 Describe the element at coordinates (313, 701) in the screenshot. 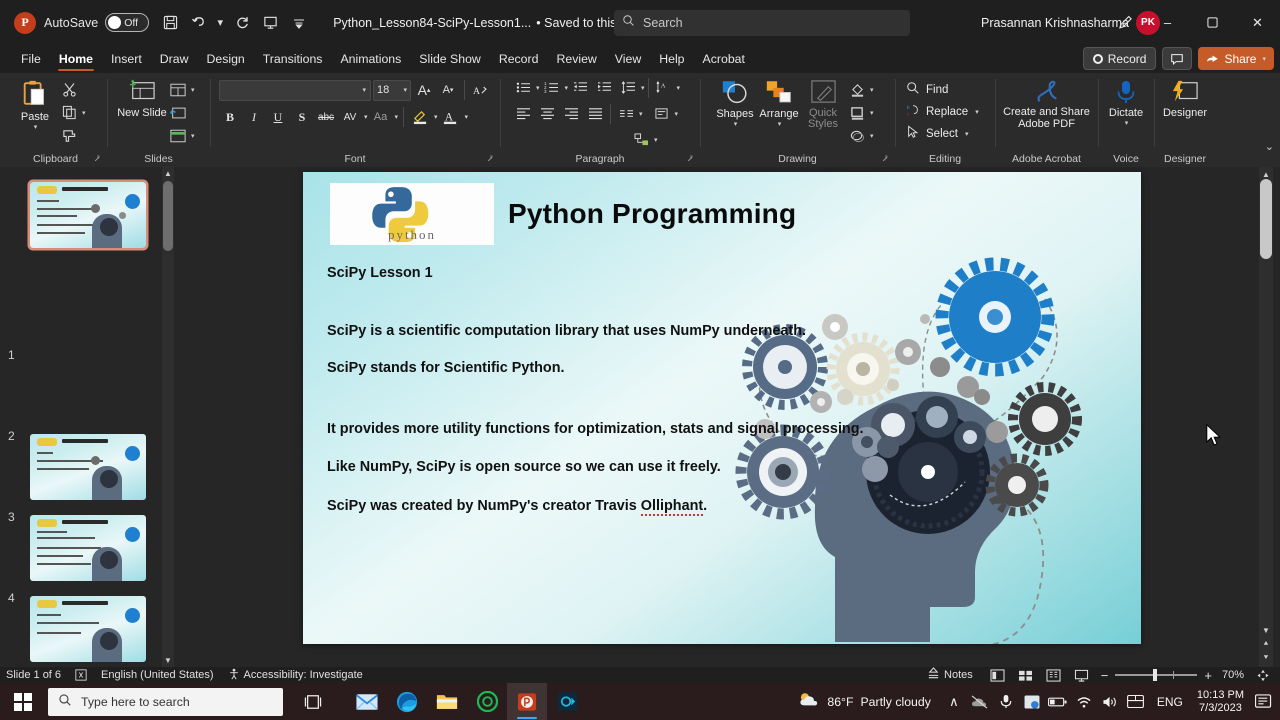

I see `task-view-icon` at that location.